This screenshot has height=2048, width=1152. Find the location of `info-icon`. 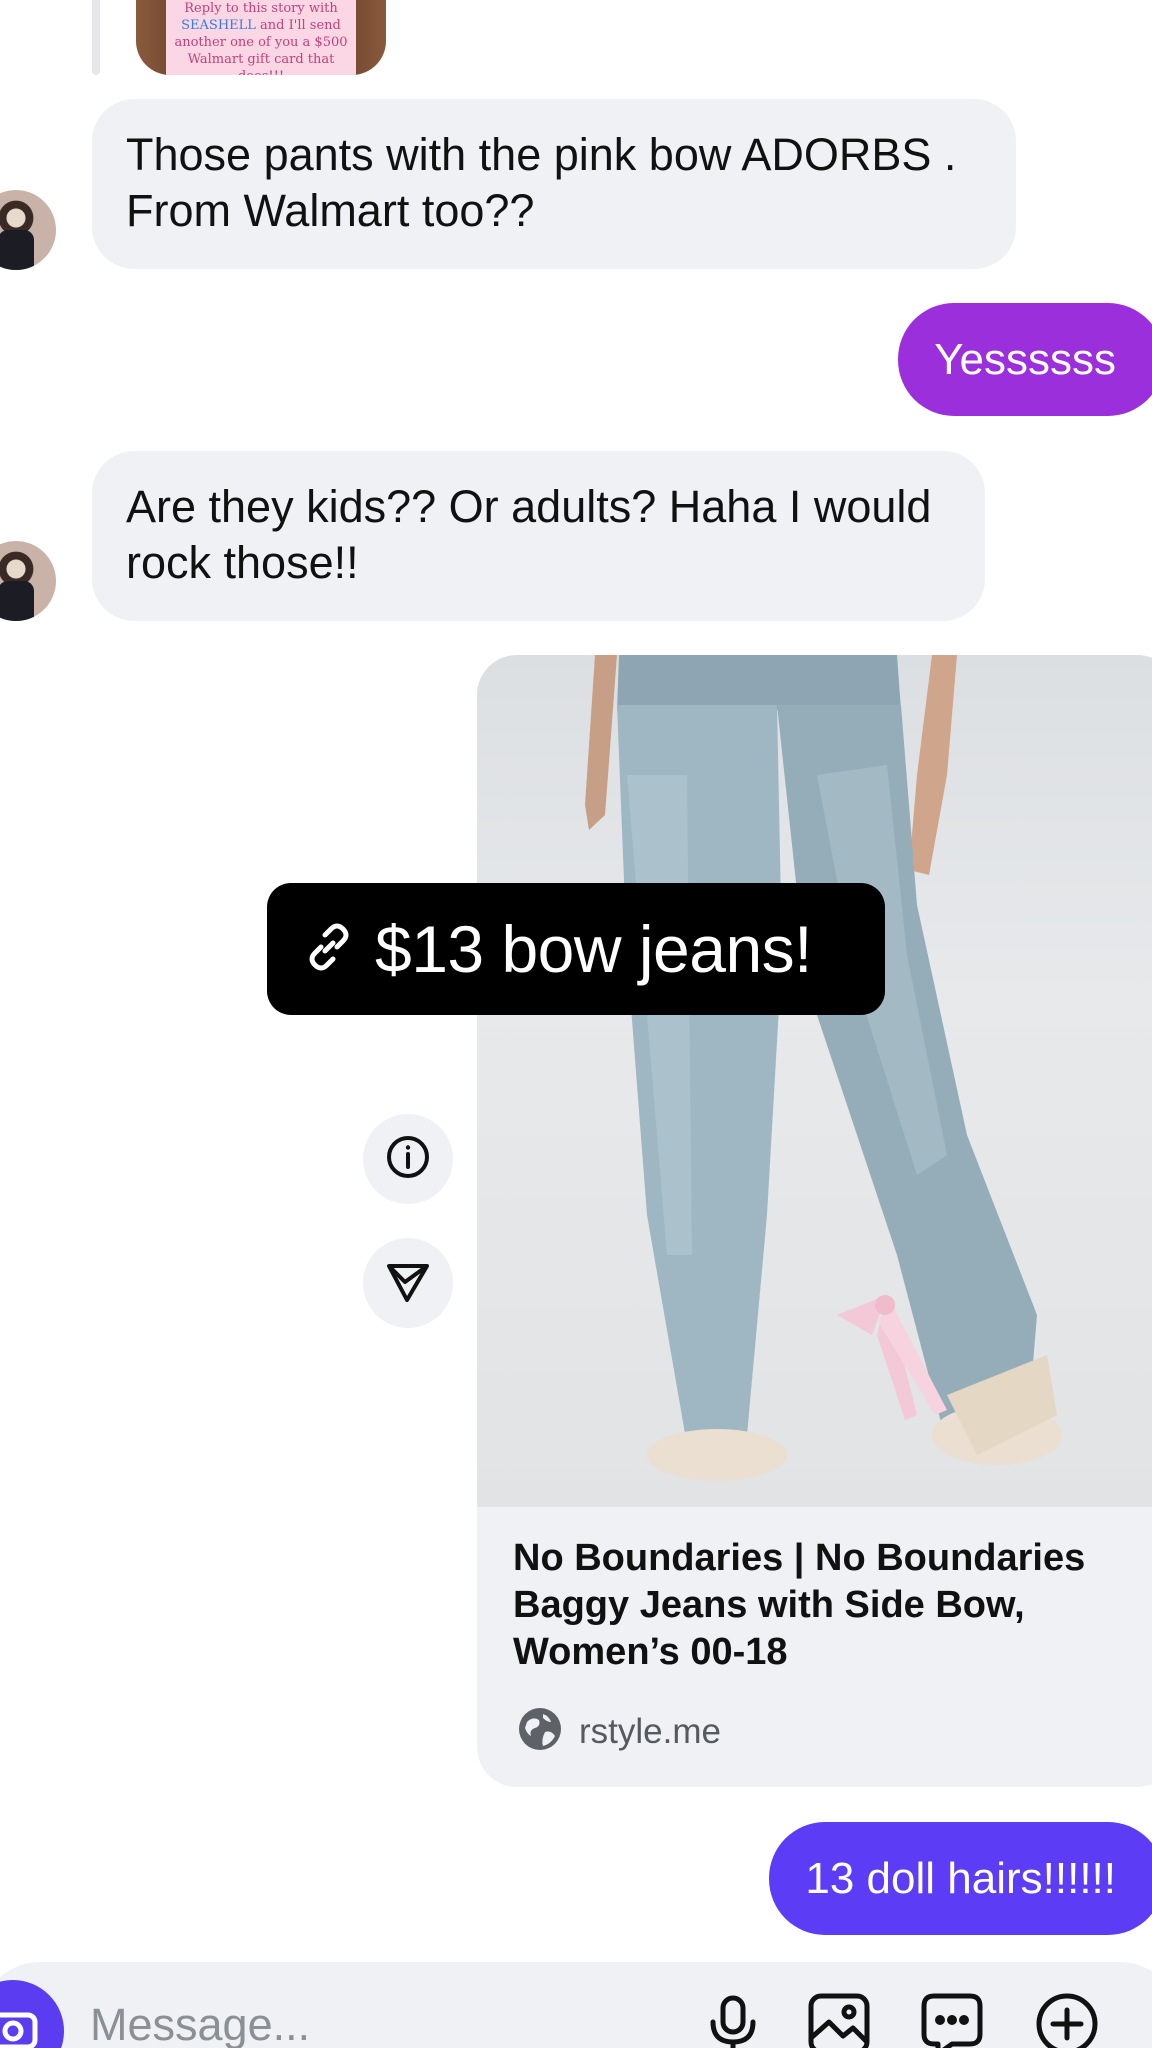

info-icon is located at coordinates (408, 1159).